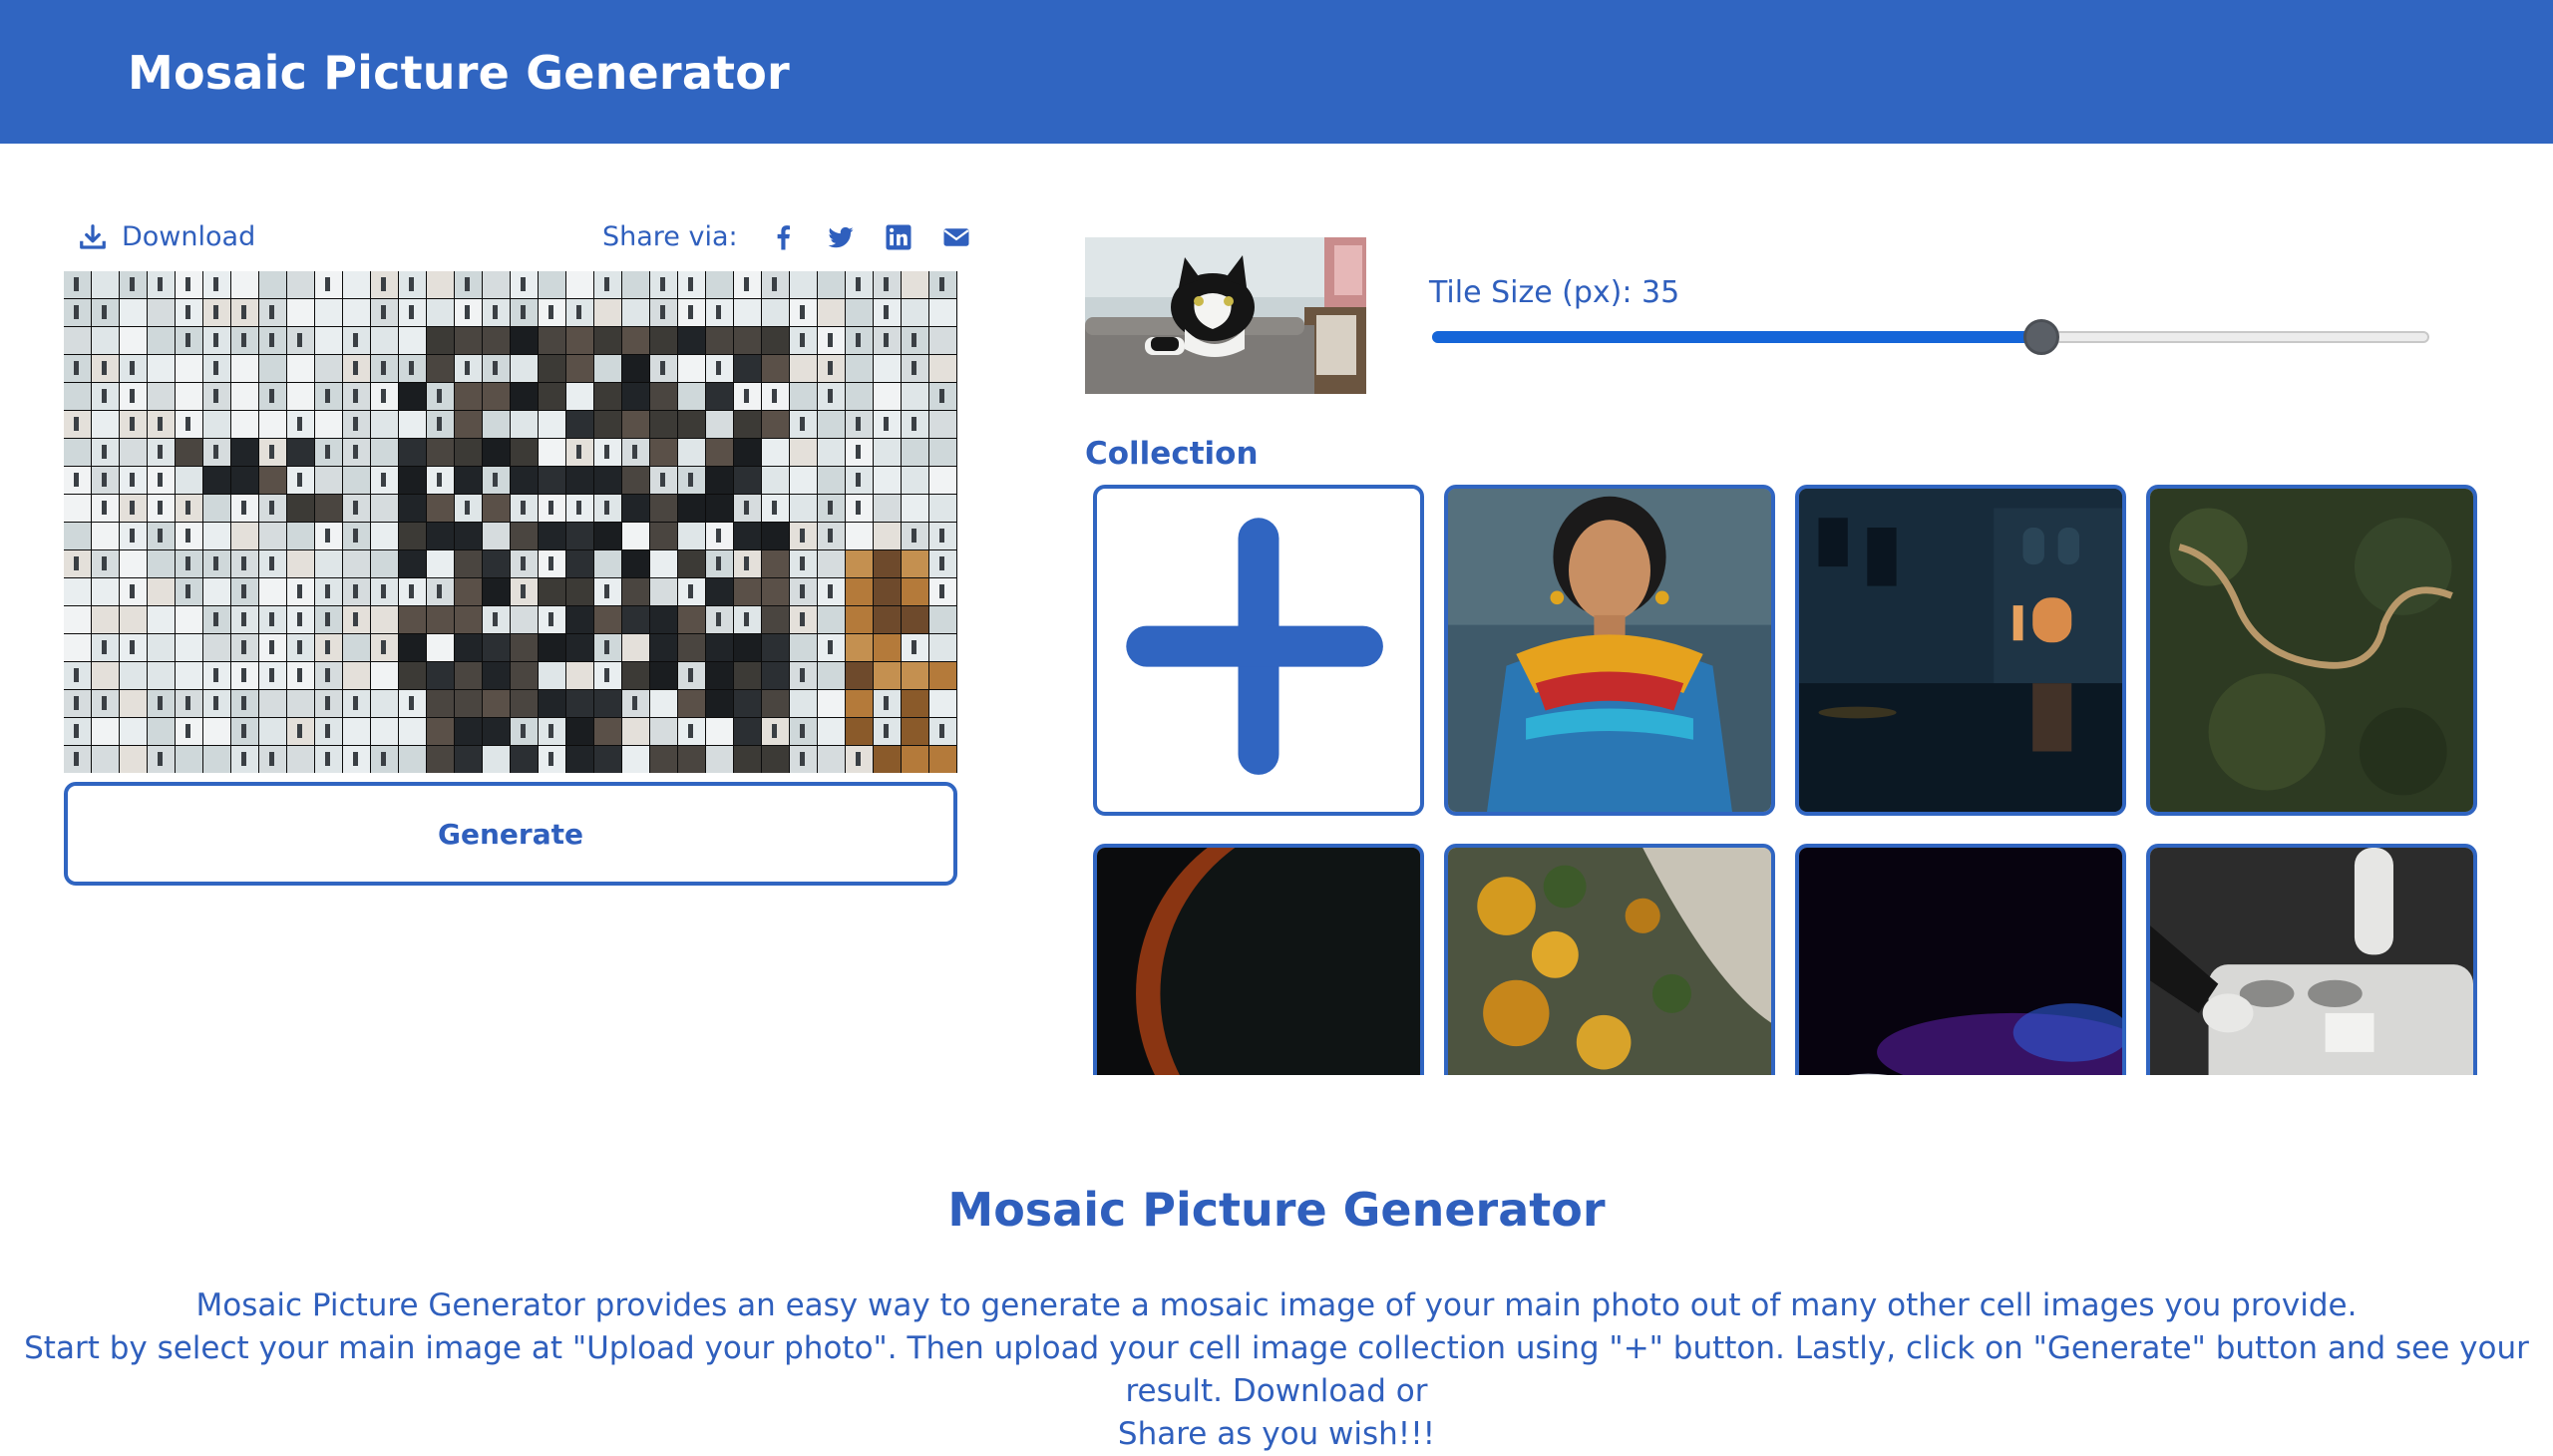 The image size is (2553, 1456). Describe the element at coordinates (1259, 959) in the screenshot. I see `collection-item-planet-eclipse` at that location.